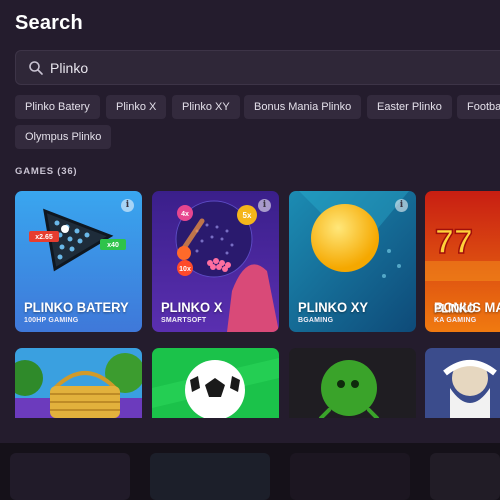  I want to click on game-card-plinko-x: 4x 5x 10x i PLINKO X SMARTSOFT, so click(215, 261).